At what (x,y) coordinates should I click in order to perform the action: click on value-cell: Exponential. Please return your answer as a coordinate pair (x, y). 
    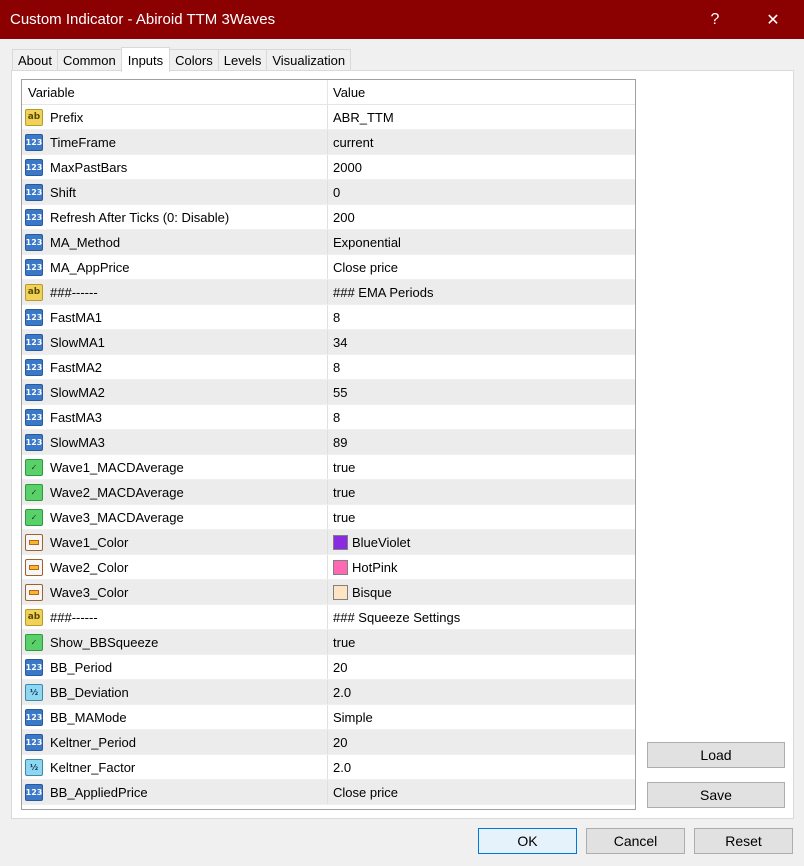
    Looking at the image, I should click on (481, 242).